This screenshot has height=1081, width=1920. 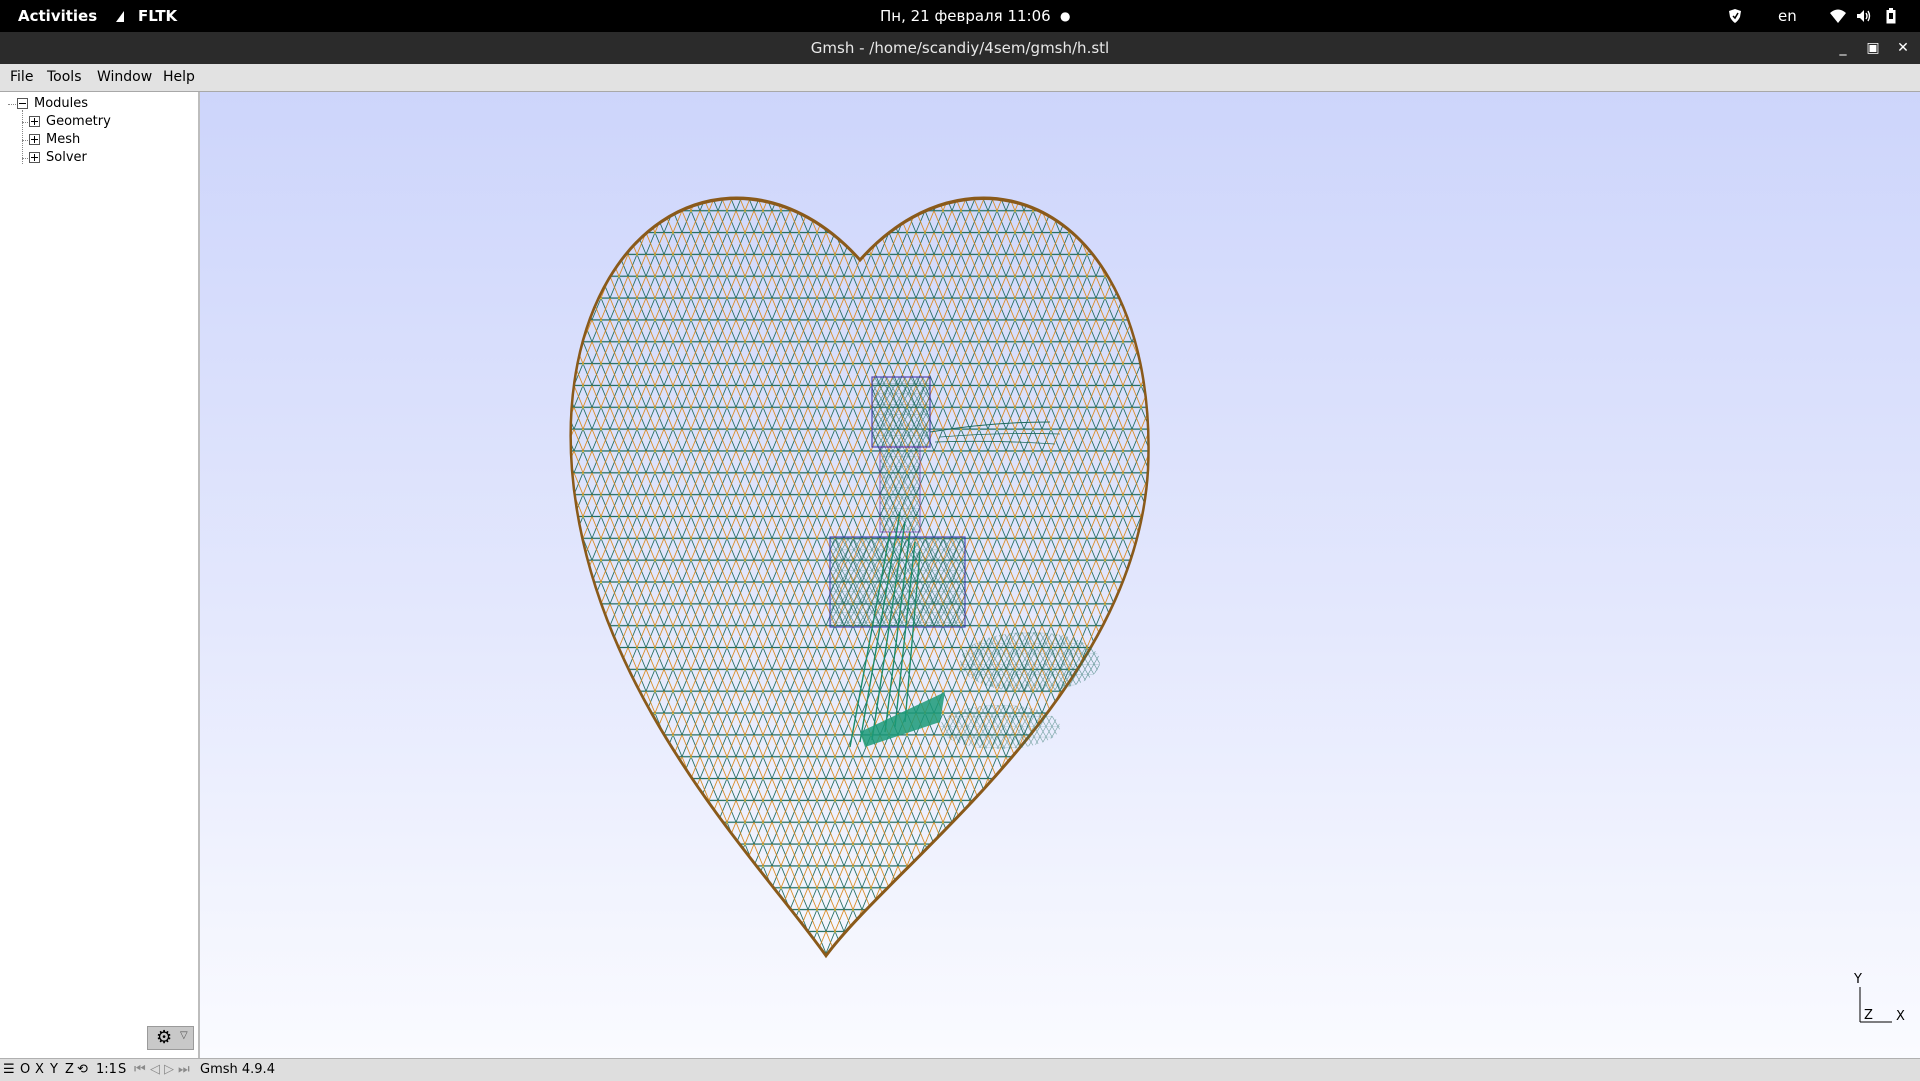 I want to click on app-name: FLTK, so click(x=158, y=16).